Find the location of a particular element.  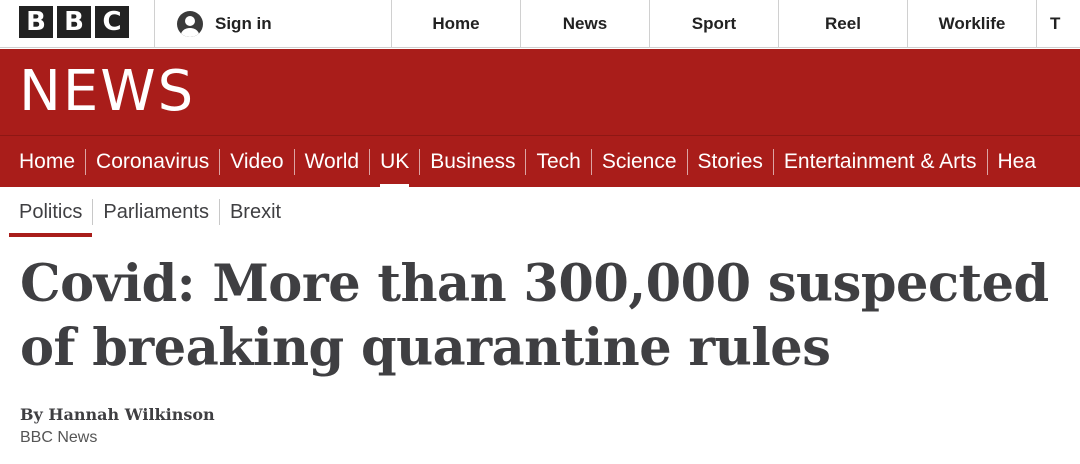

section-nav-health-truncated: Hea is located at coordinates (1017, 161).